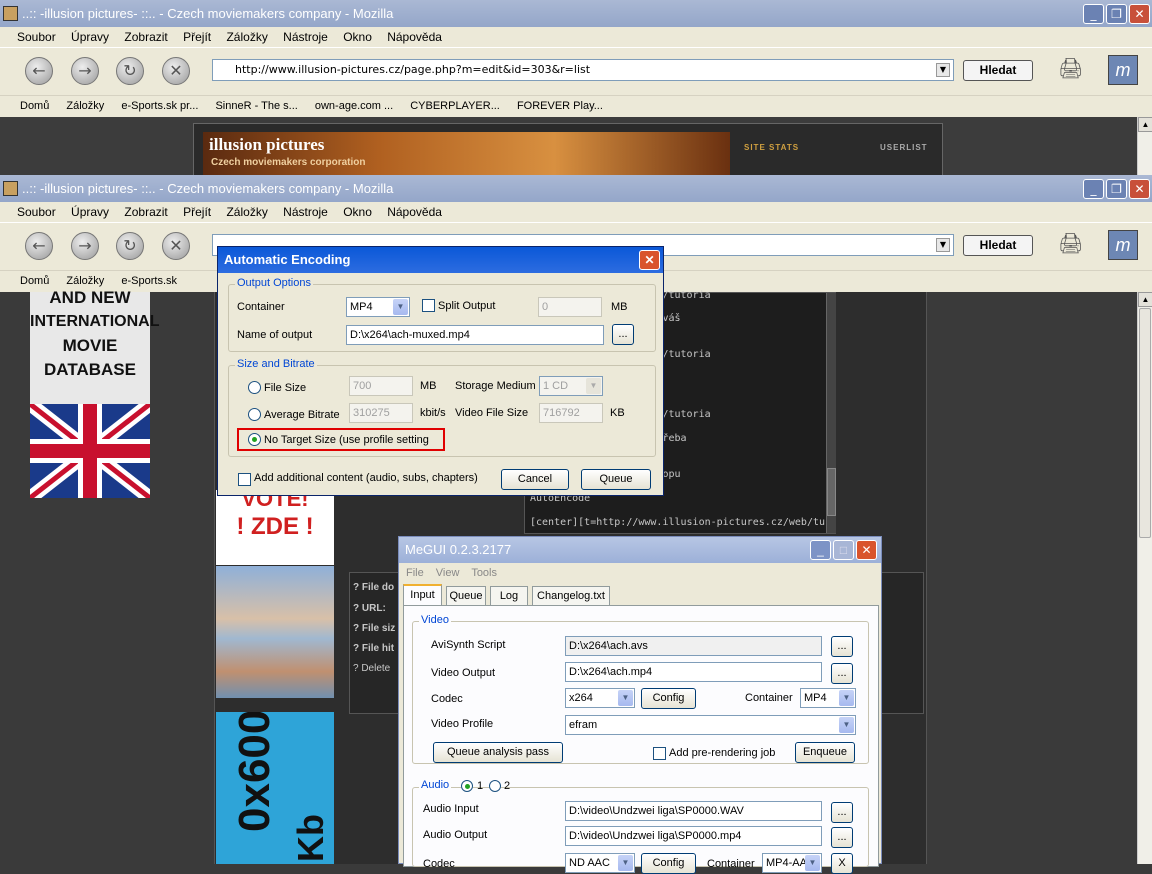  What do you see at coordinates (571, 596) in the screenshot?
I see `tab-changelog: Changelog.txt` at bounding box center [571, 596].